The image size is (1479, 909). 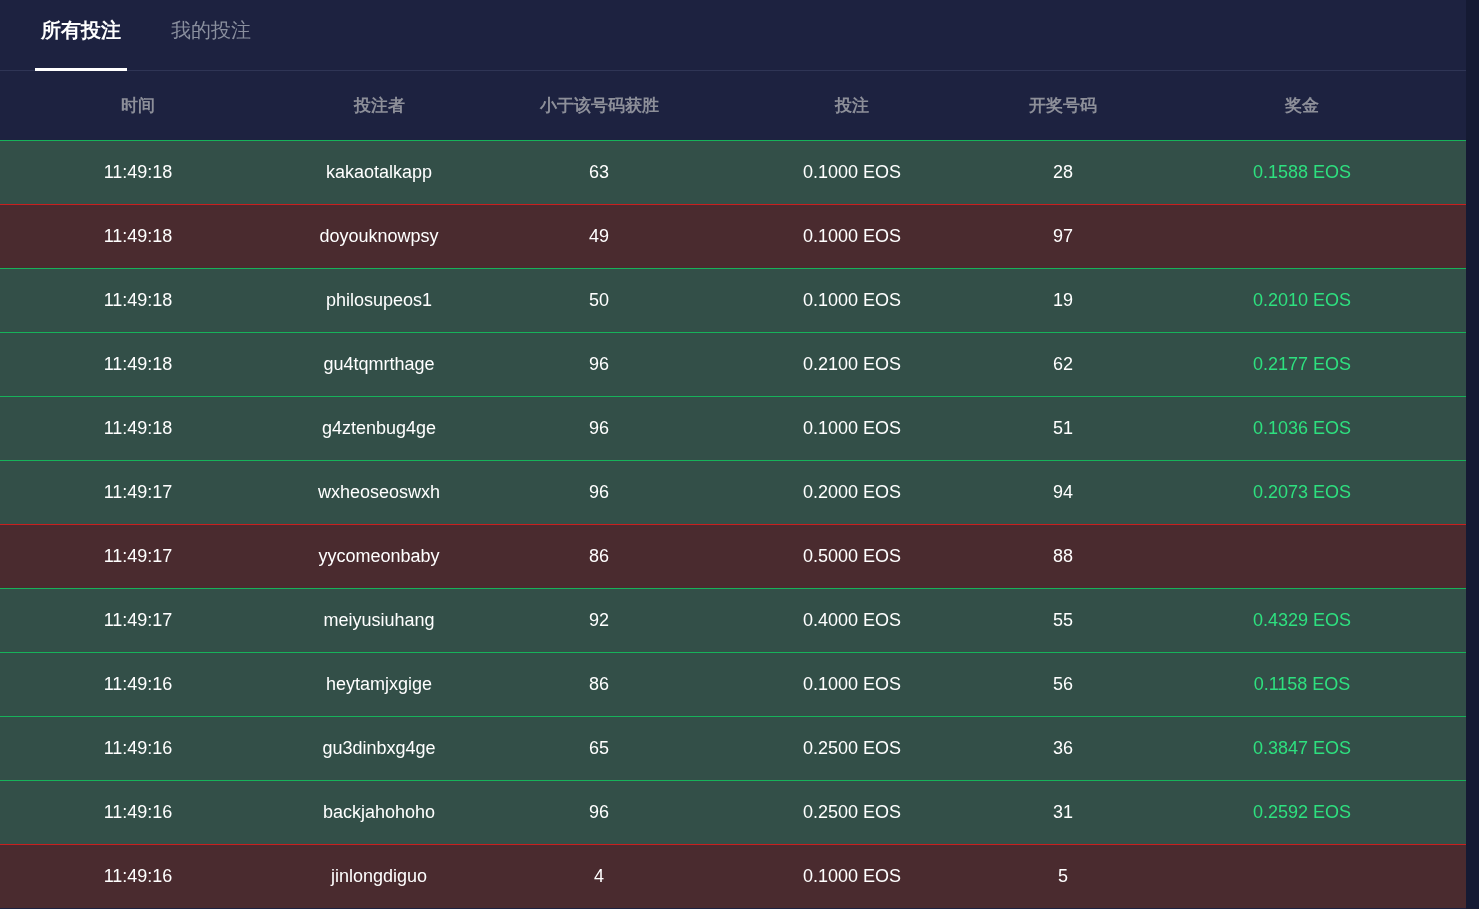 I want to click on column-header: 奖金, so click(x=1302, y=105).